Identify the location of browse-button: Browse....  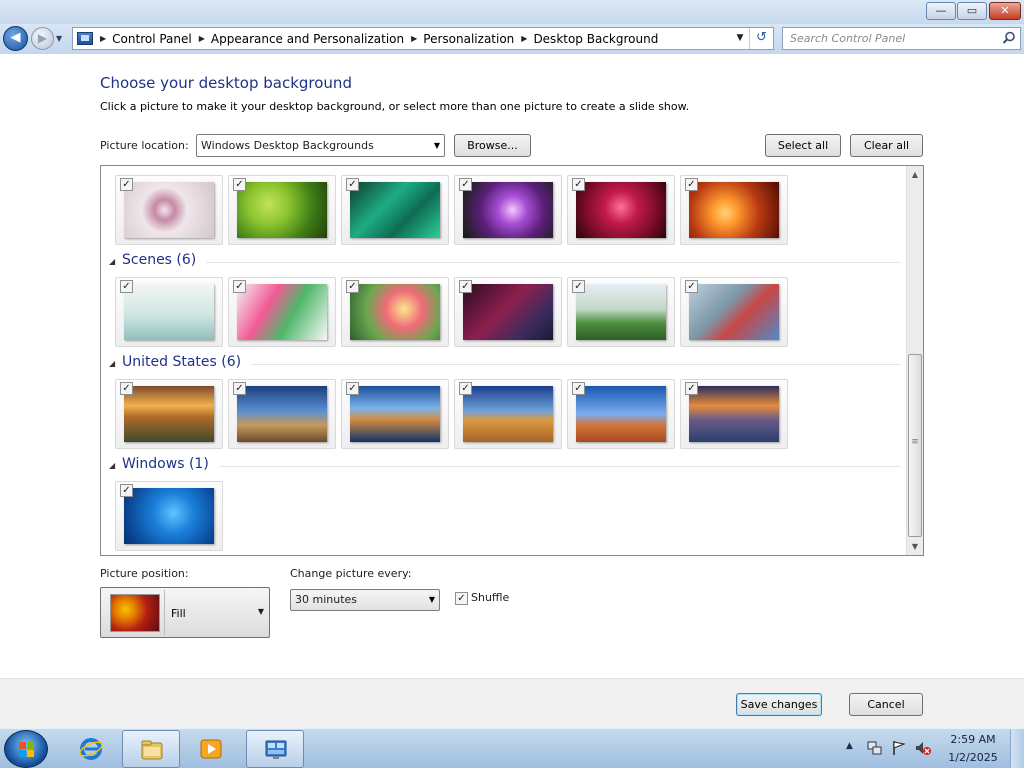
(492, 145).